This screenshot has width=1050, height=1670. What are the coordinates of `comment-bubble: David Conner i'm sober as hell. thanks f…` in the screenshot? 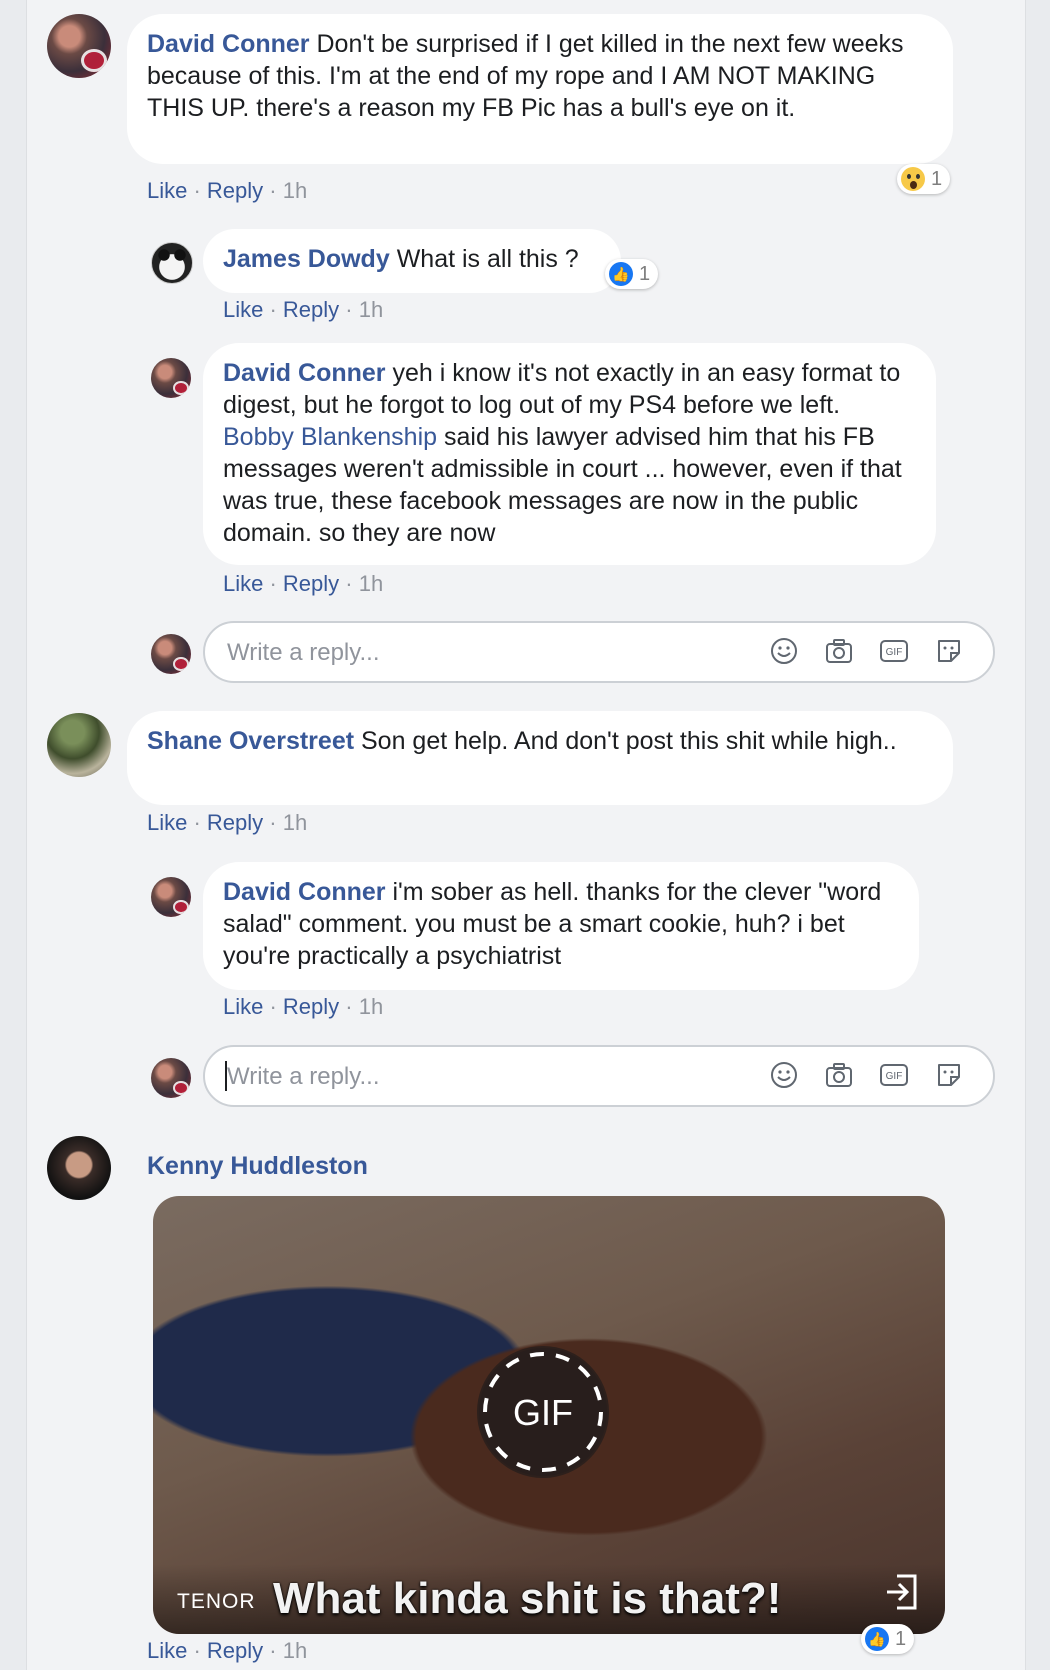 It's located at (561, 926).